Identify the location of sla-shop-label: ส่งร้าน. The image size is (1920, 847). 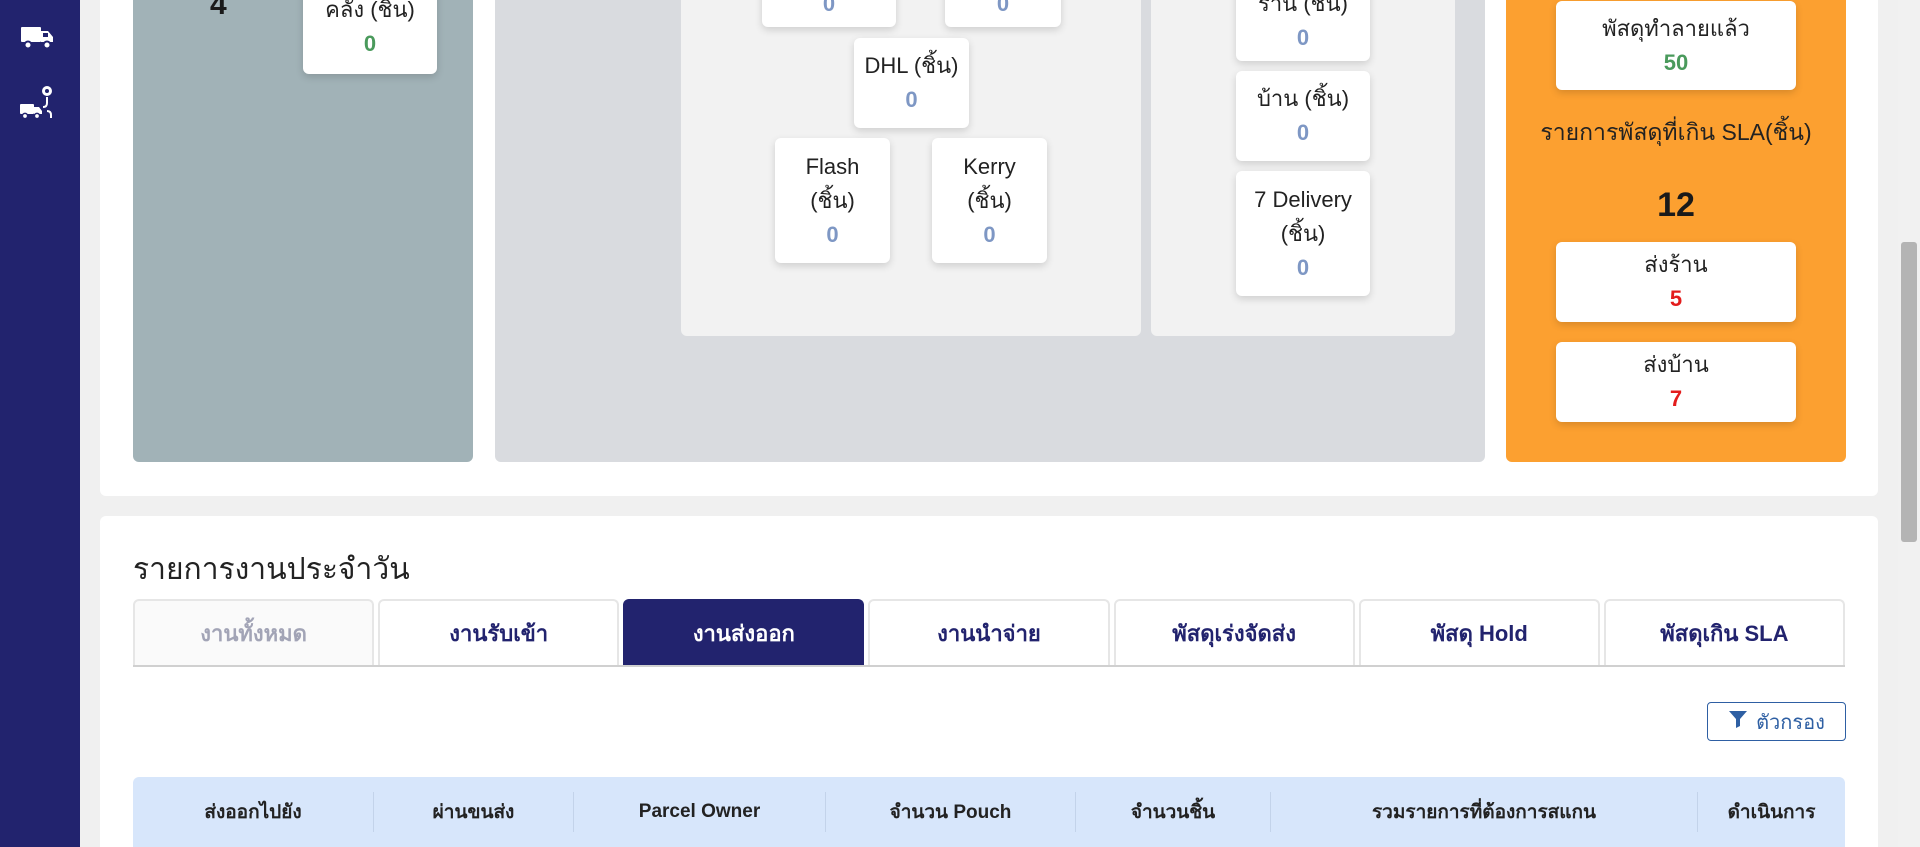
(1676, 264).